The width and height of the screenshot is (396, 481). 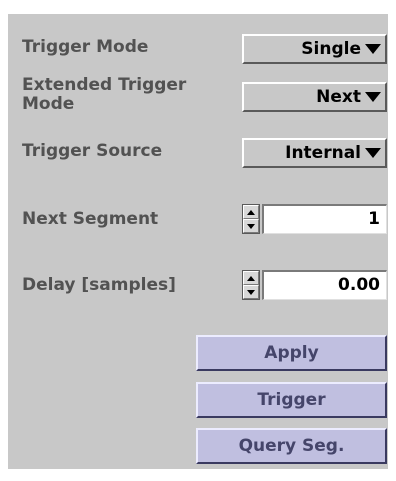 I want to click on extended-trigger-mode-value: Next, so click(x=338, y=97).